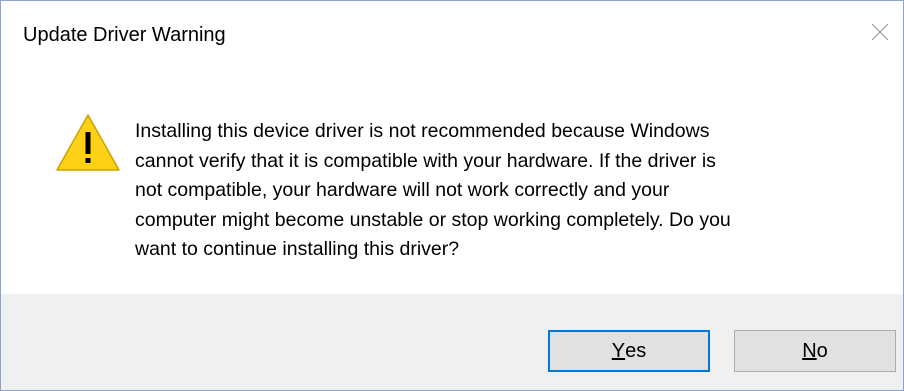 This screenshot has width=904, height=391. Describe the element at coordinates (809, 350) in the screenshot. I see `no-button-accelerator: N` at that location.